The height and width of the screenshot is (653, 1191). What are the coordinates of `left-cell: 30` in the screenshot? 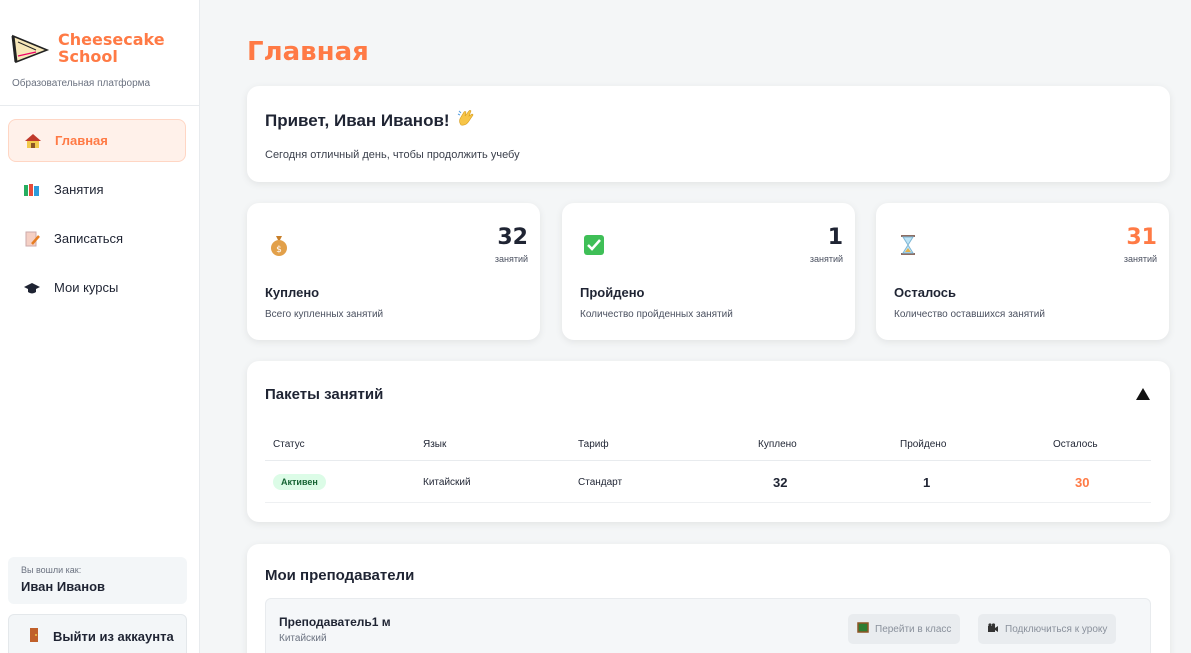 It's located at (1082, 482).